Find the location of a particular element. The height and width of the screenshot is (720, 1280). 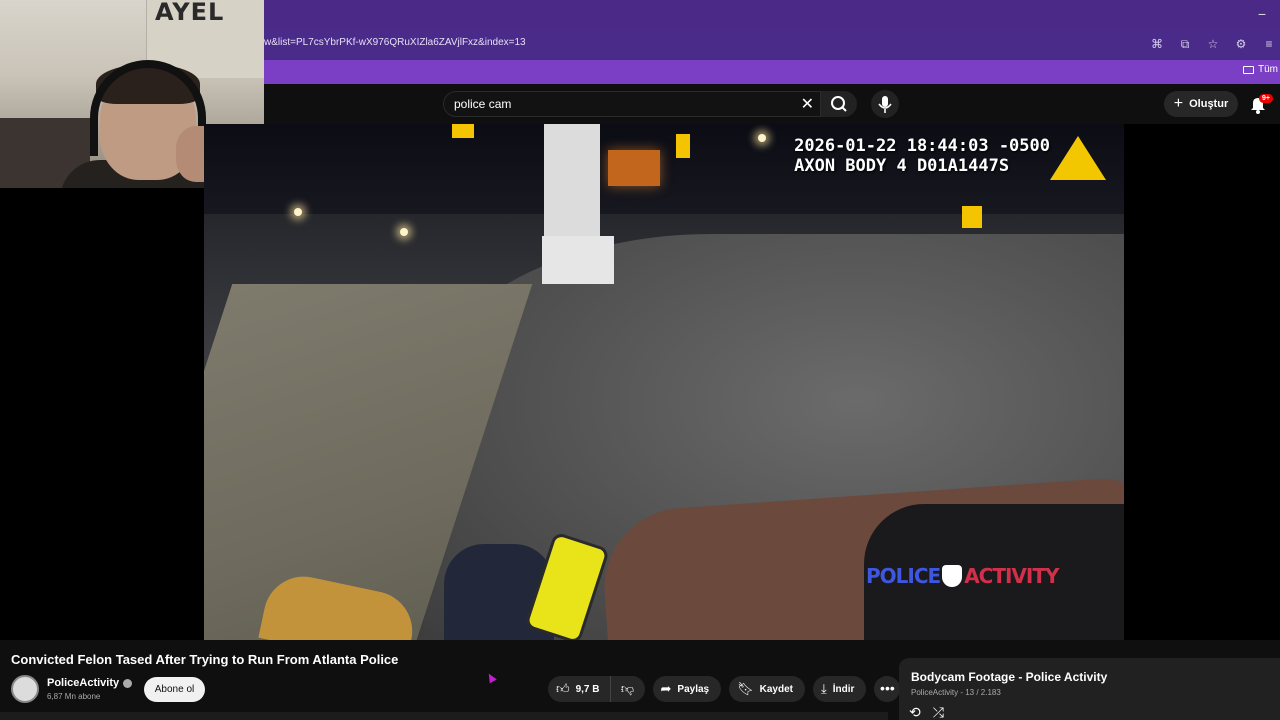

pole-base is located at coordinates (578, 260).